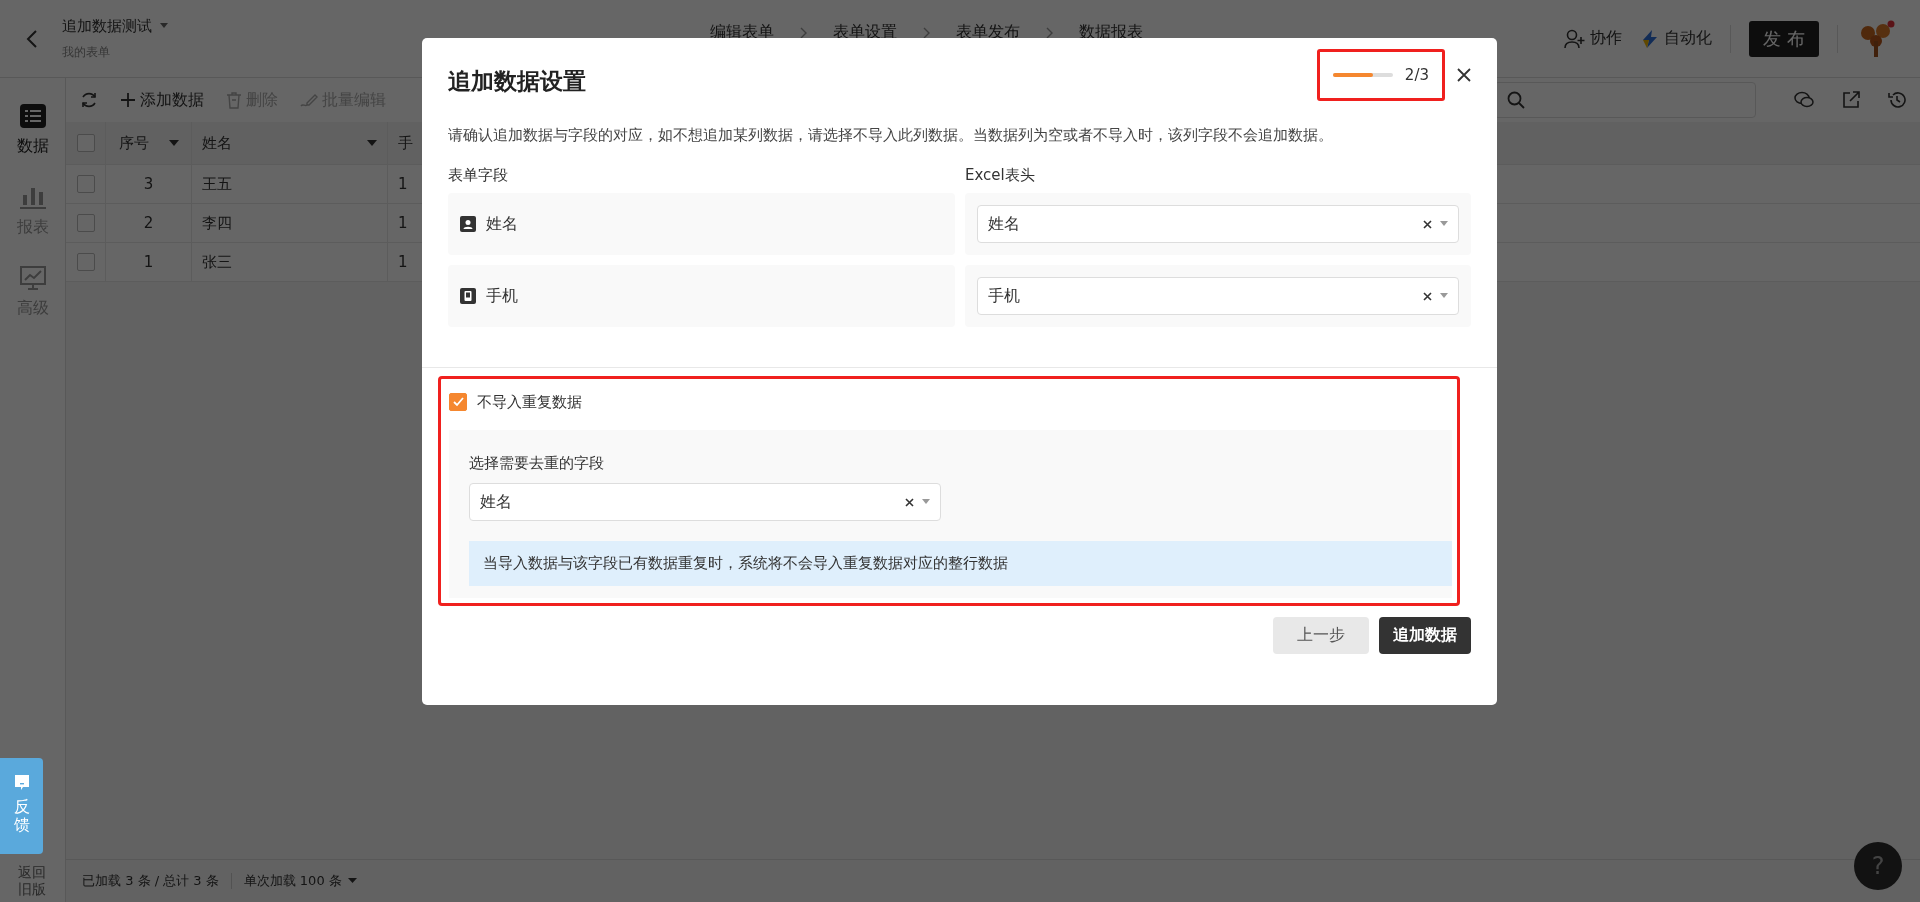 Image resolution: width=1920 pixels, height=902 pixels. I want to click on speech-bubble-icon, so click(21, 783).